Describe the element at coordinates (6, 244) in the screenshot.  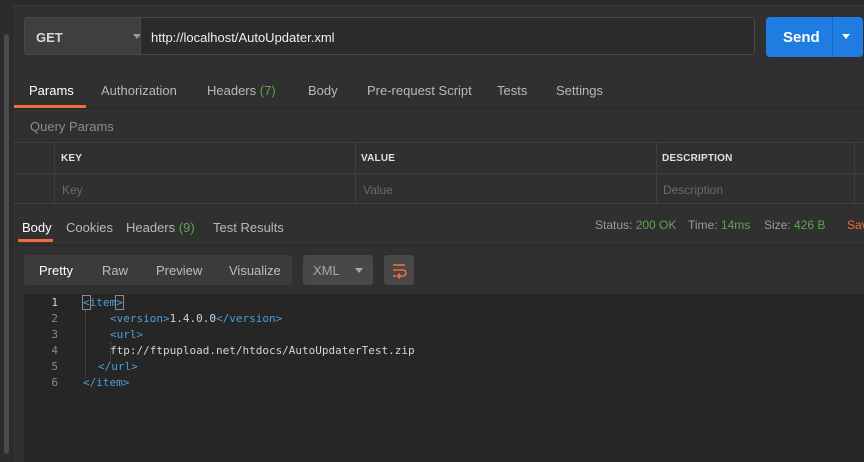
I see `scrollbar-thumb` at that location.